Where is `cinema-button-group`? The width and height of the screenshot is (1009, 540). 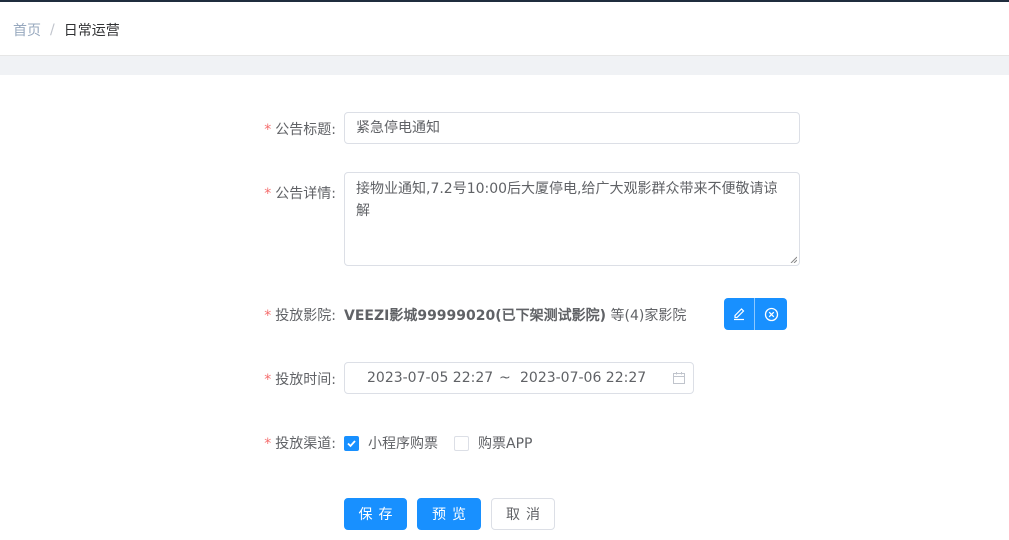 cinema-button-group is located at coordinates (755, 314).